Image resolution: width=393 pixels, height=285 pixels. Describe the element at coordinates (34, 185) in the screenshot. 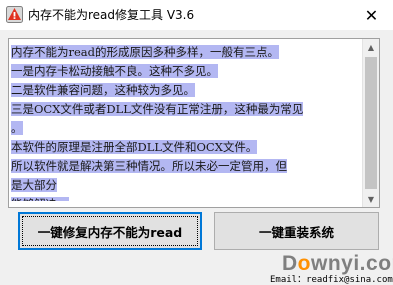

I see `info-text-line: 是大部分` at that location.